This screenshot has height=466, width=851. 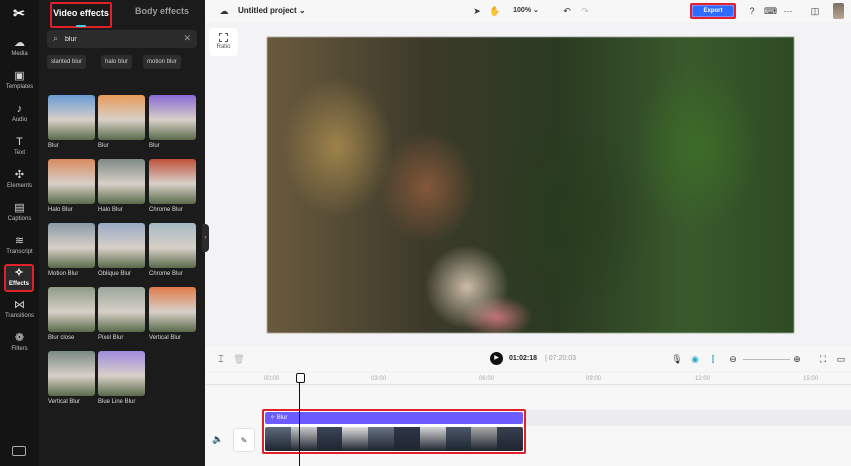 I want to click on effect-tile-motion-blur: Motion Blur, so click(x=71, y=250).